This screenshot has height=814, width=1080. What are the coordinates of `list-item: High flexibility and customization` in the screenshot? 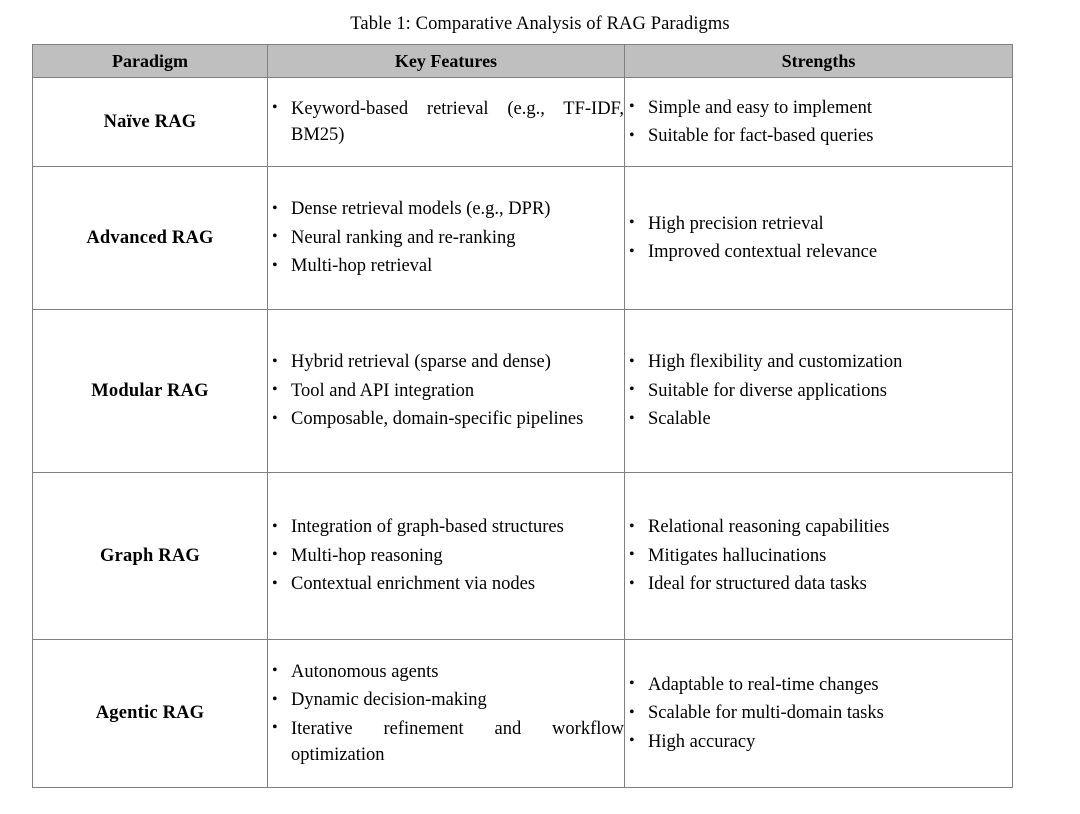 It's located at (818, 362).